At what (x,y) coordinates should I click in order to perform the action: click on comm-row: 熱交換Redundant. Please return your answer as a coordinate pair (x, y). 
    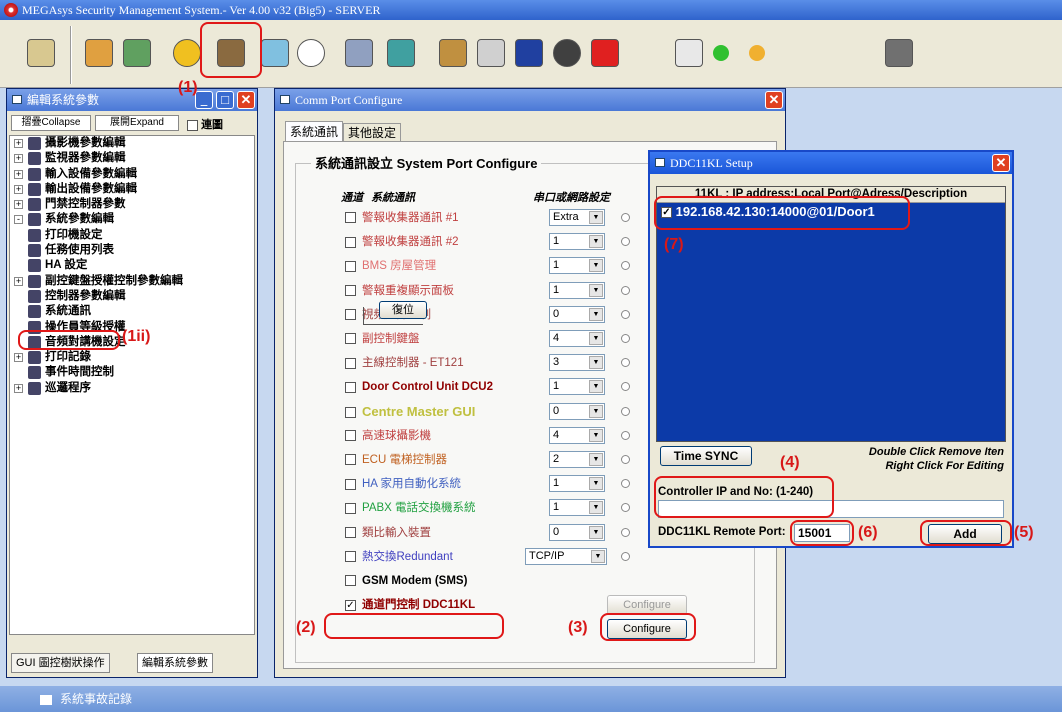
    Looking at the image, I should click on (399, 557).